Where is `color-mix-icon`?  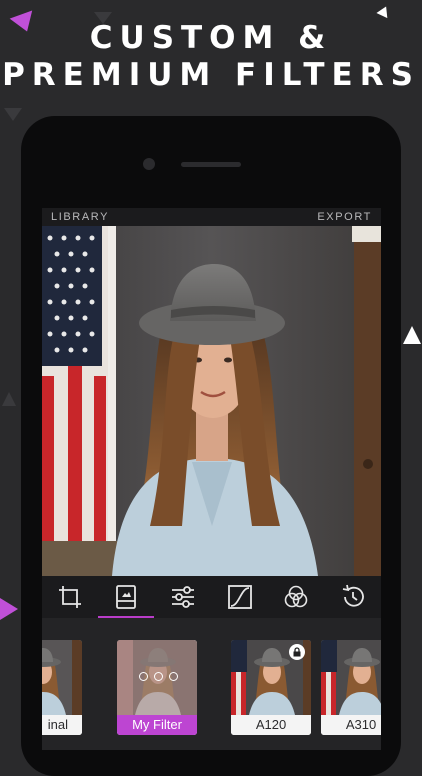 color-mix-icon is located at coordinates (296, 597).